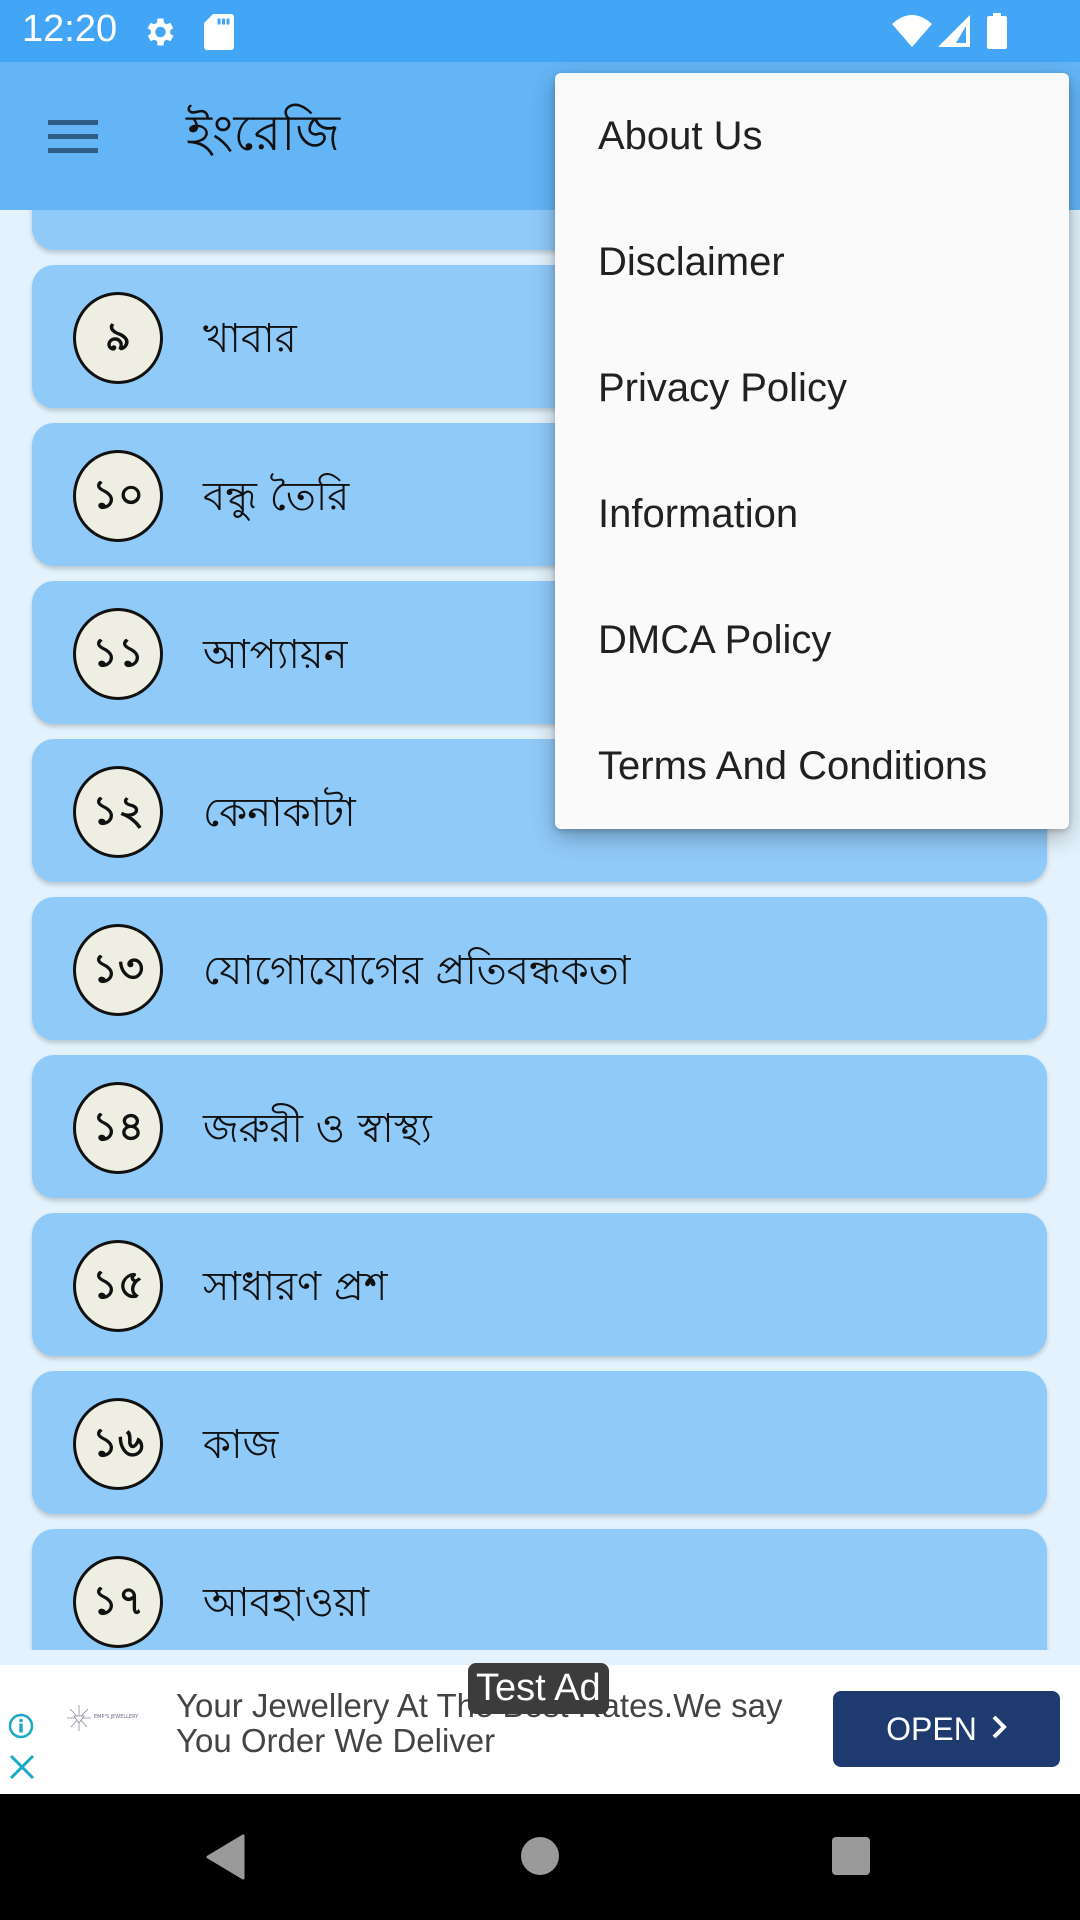 The image size is (1080, 1920). What do you see at coordinates (275, 655) in the screenshot?
I see `lesson-title: আপ্যায়ন` at bounding box center [275, 655].